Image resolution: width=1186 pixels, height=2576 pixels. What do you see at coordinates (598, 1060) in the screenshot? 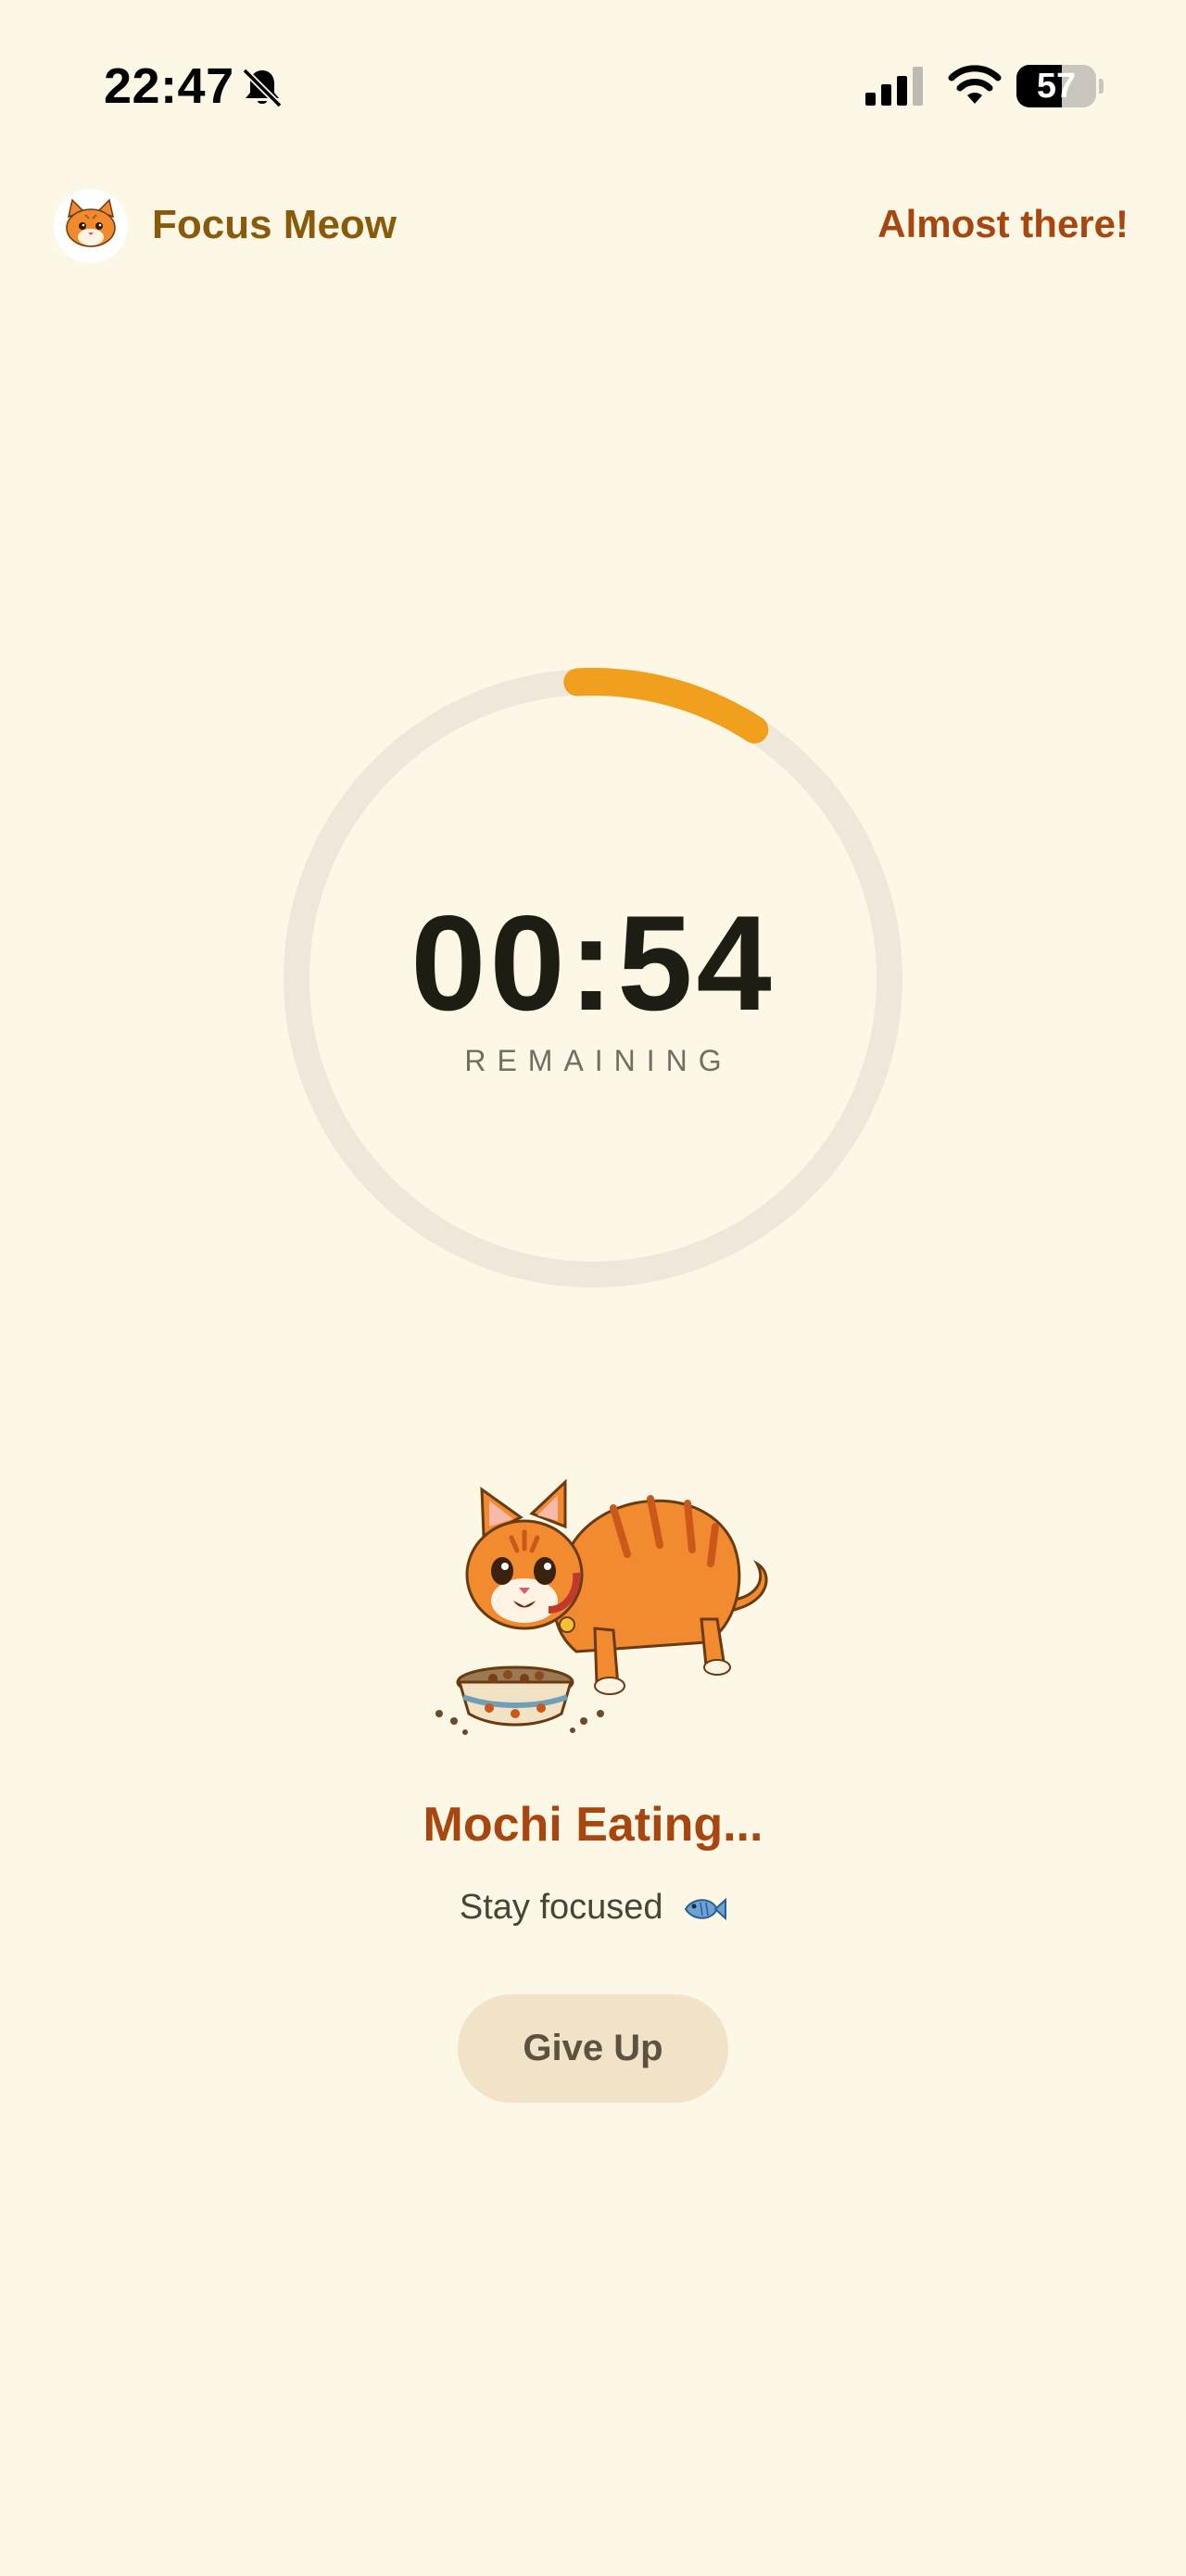
I see `timer-label: REMAINING` at bounding box center [598, 1060].